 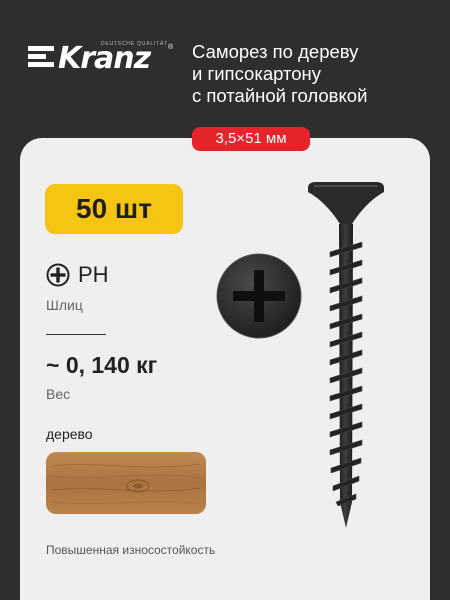 What do you see at coordinates (41, 59) in the screenshot?
I see `logo-stripes-icon` at bounding box center [41, 59].